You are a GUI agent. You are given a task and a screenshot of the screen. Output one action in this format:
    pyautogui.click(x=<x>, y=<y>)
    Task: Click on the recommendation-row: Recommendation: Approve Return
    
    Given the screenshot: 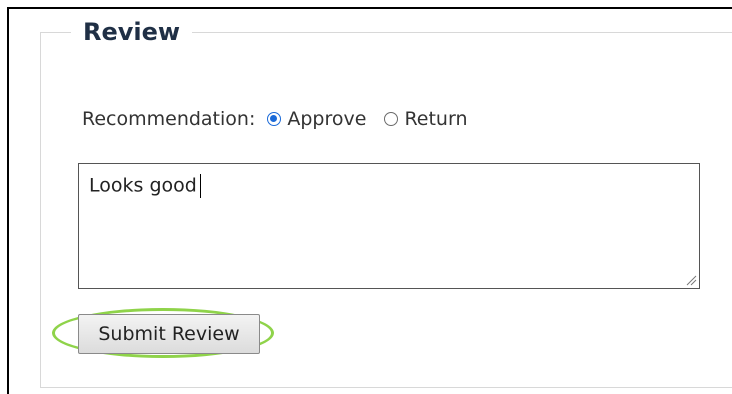 What is the action you would take?
    pyautogui.click(x=284, y=119)
    